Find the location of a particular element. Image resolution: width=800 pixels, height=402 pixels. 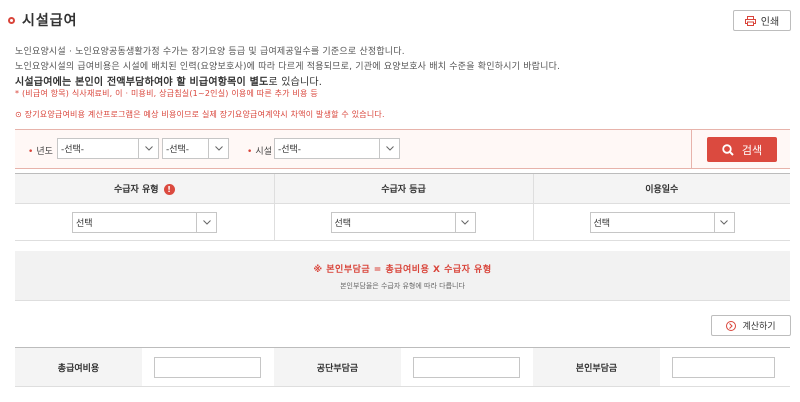

description-line-3: 시설급여에는 본인이 전액부담하여야 할 비급여항목이 별도로 있습니다. is located at coordinates (168, 80).